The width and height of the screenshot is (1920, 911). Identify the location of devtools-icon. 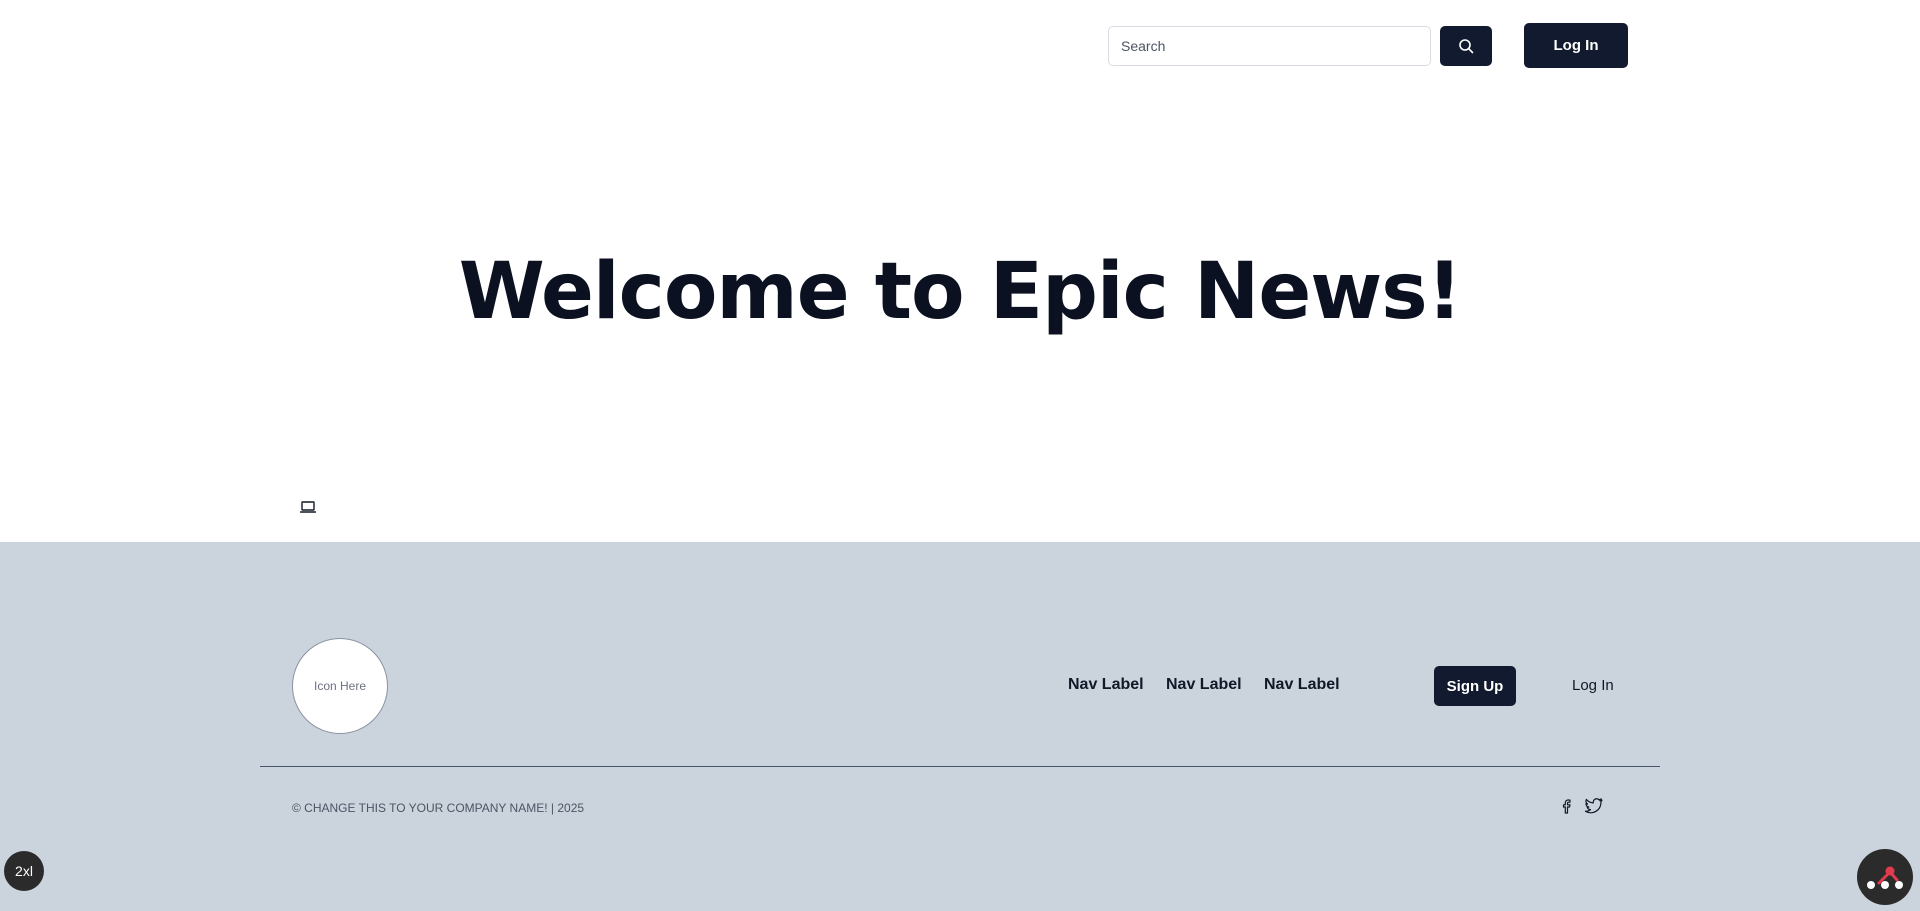
(1885, 877).